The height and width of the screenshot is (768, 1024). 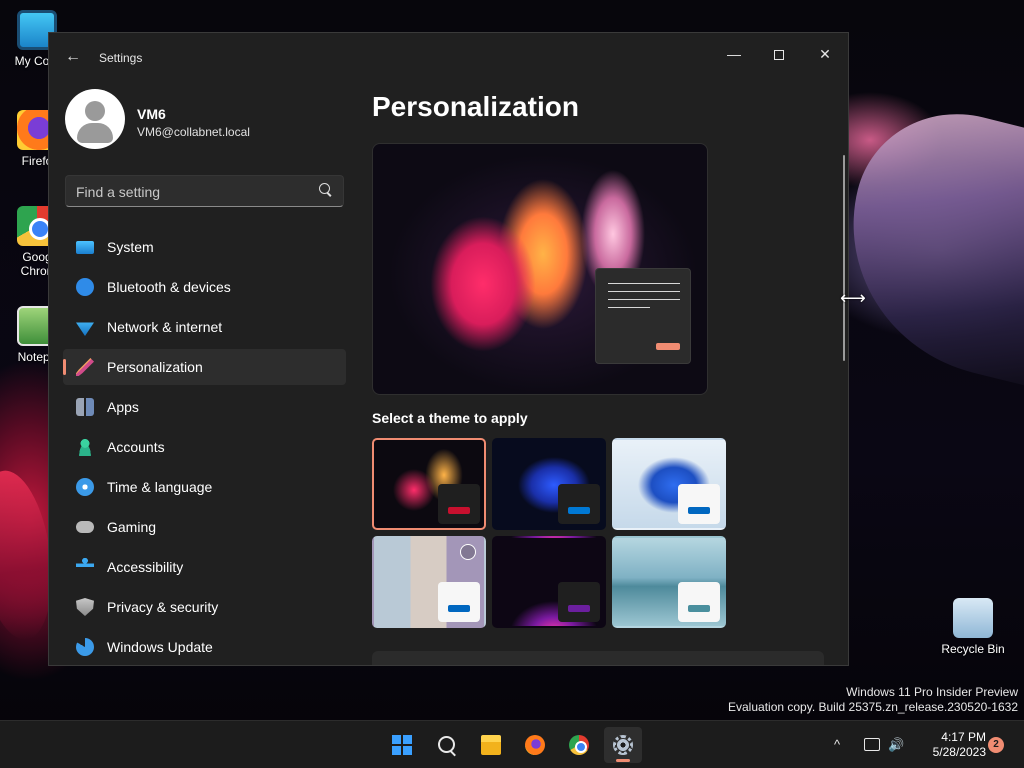 What do you see at coordinates (669, 582) in the screenshot?
I see `theme-tile-flow` at bounding box center [669, 582].